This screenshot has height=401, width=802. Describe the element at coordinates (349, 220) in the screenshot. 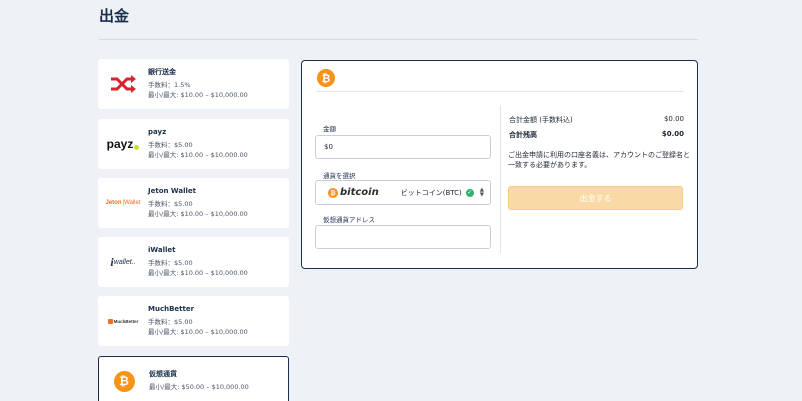

I see `address-label: 仮想通貨アドレス` at that location.